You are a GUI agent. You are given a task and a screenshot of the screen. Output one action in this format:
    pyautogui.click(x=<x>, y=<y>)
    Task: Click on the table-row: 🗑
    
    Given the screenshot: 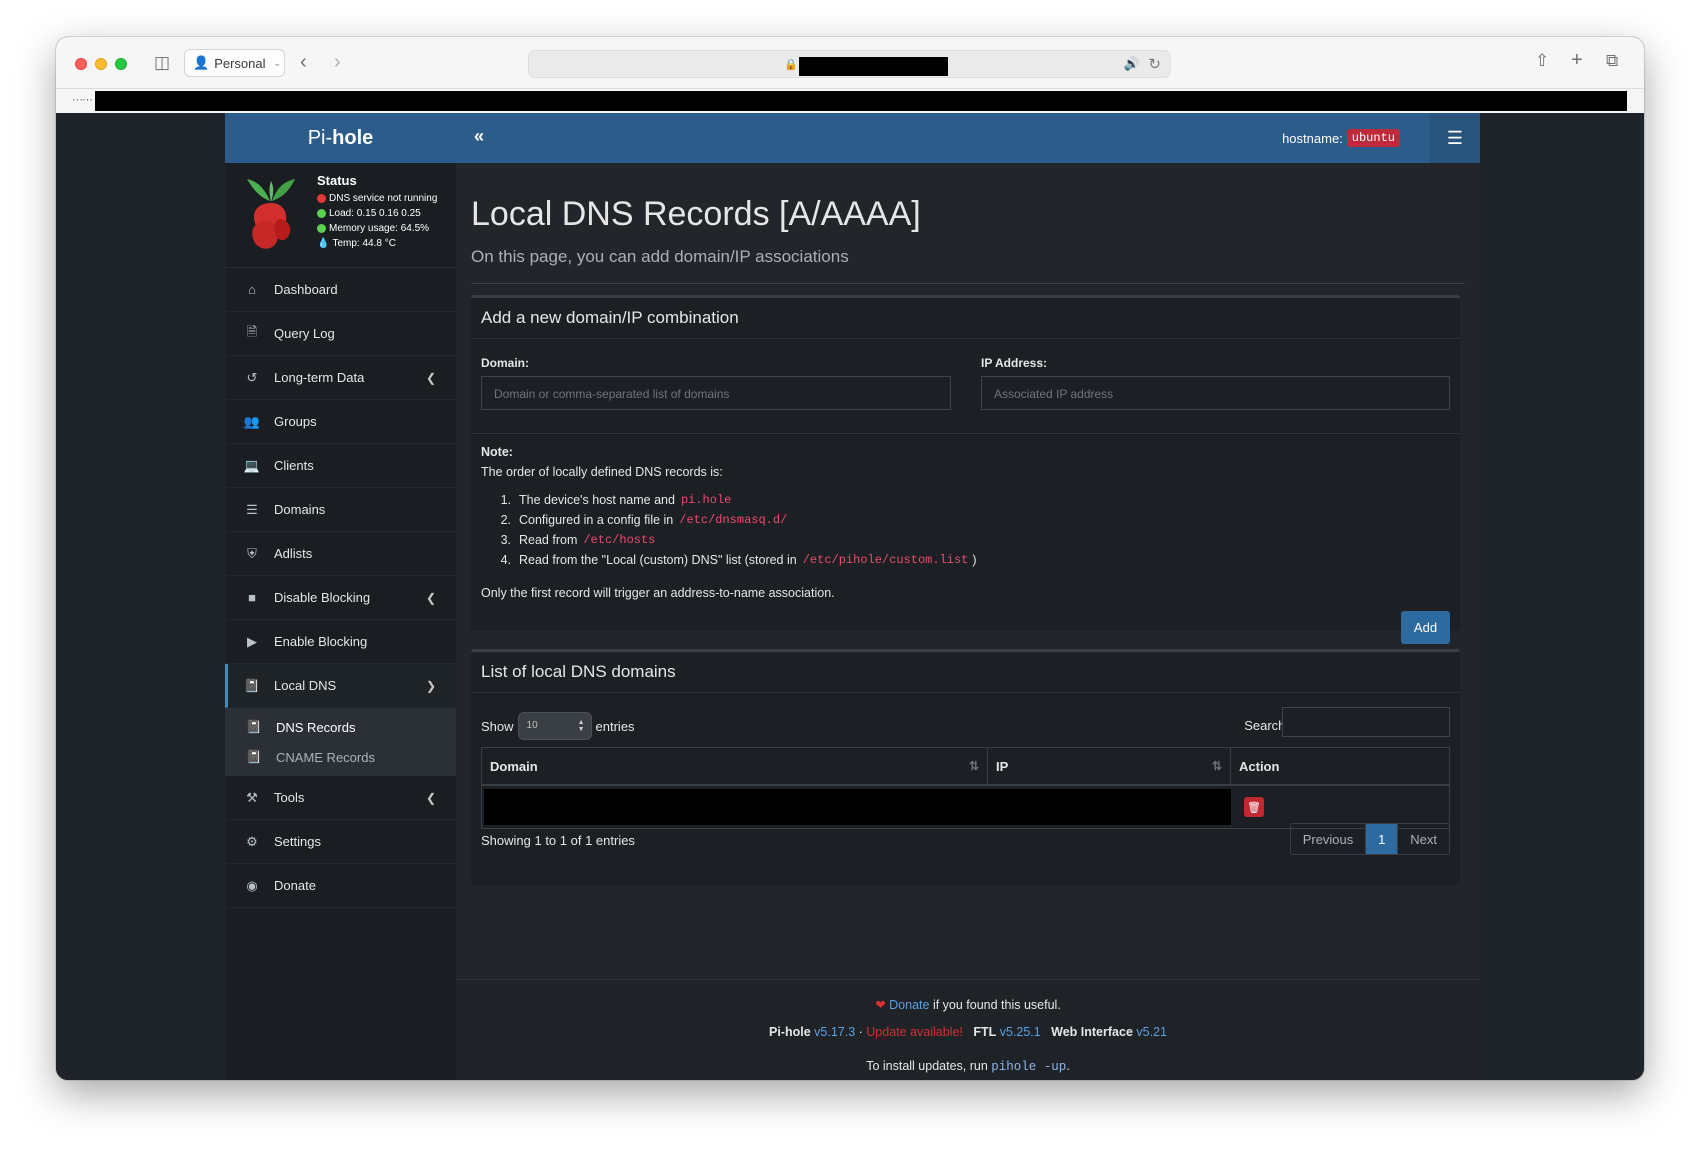 What is the action you would take?
    pyautogui.click(x=965, y=807)
    